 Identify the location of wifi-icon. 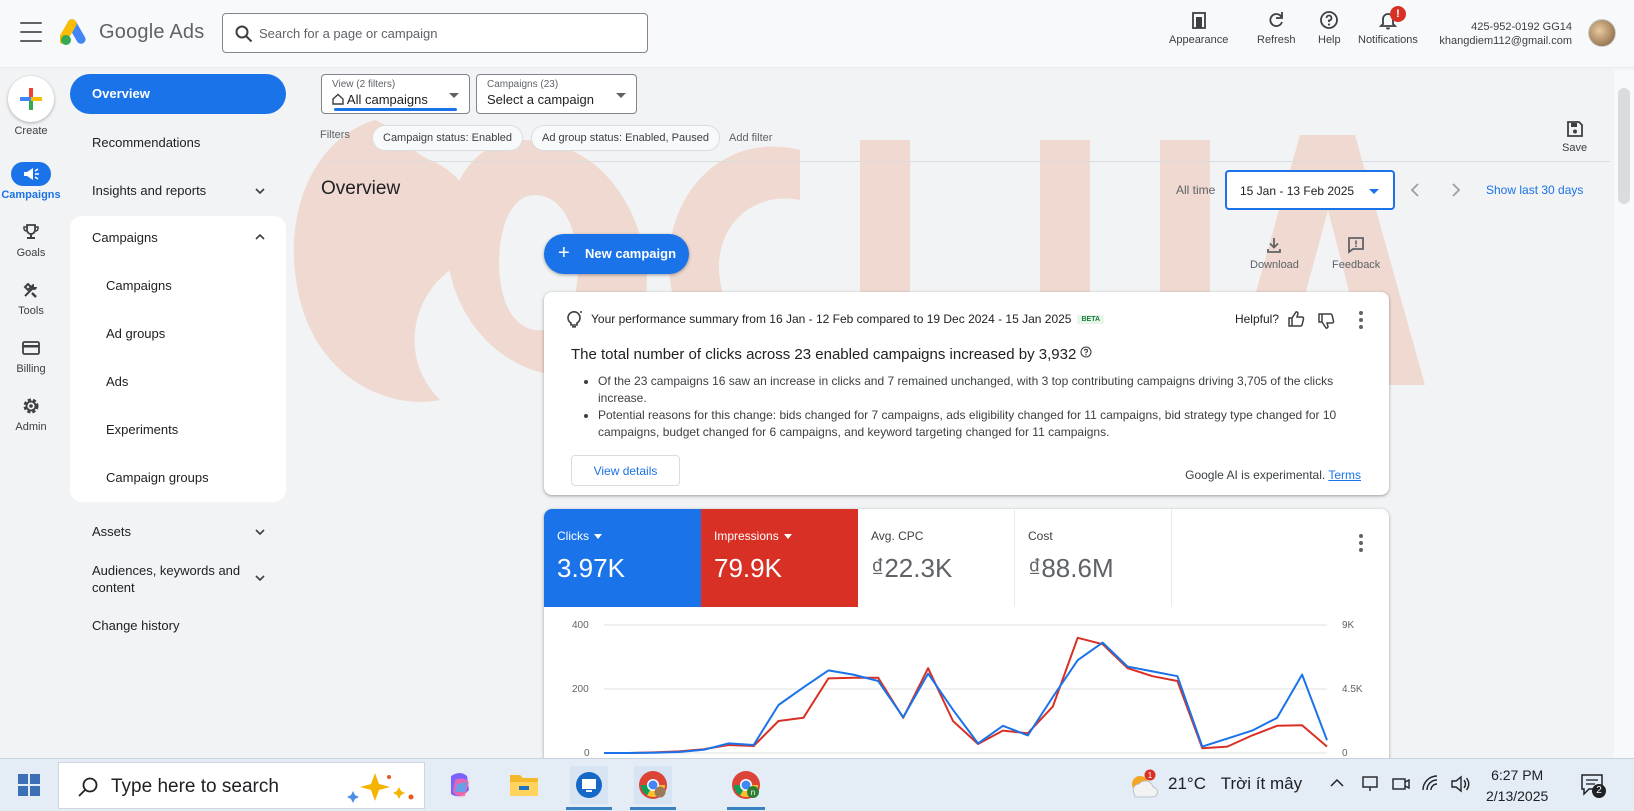
(1431, 784).